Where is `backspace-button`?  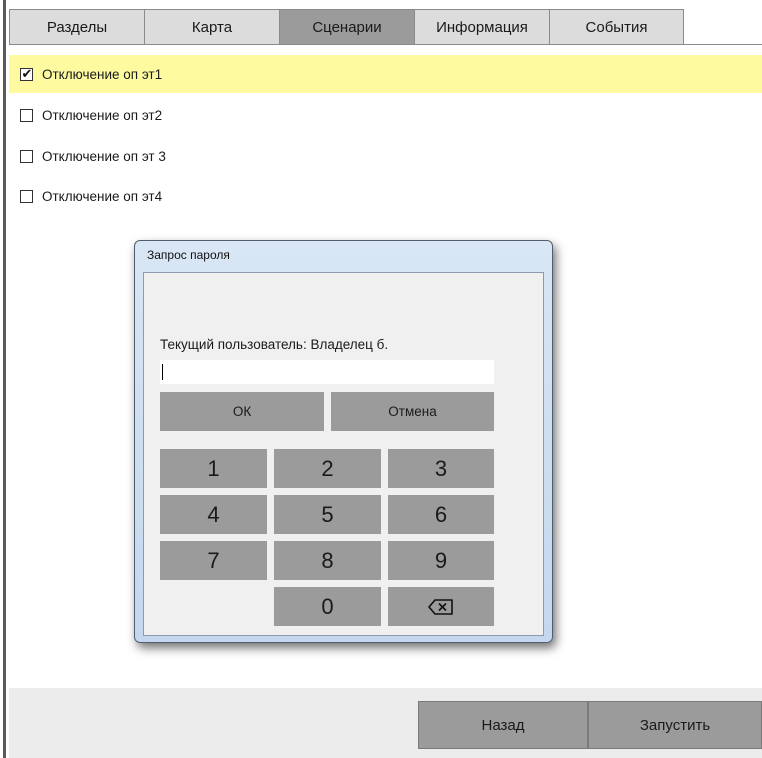 backspace-button is located at coordinates (441, 606).